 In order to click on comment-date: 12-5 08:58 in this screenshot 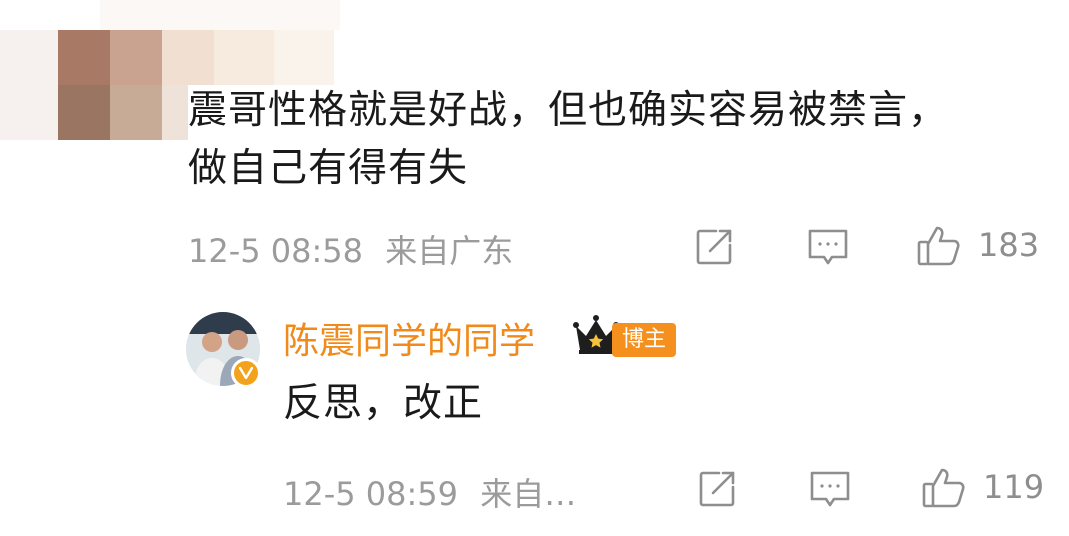, I will do `click(276, 251)`.